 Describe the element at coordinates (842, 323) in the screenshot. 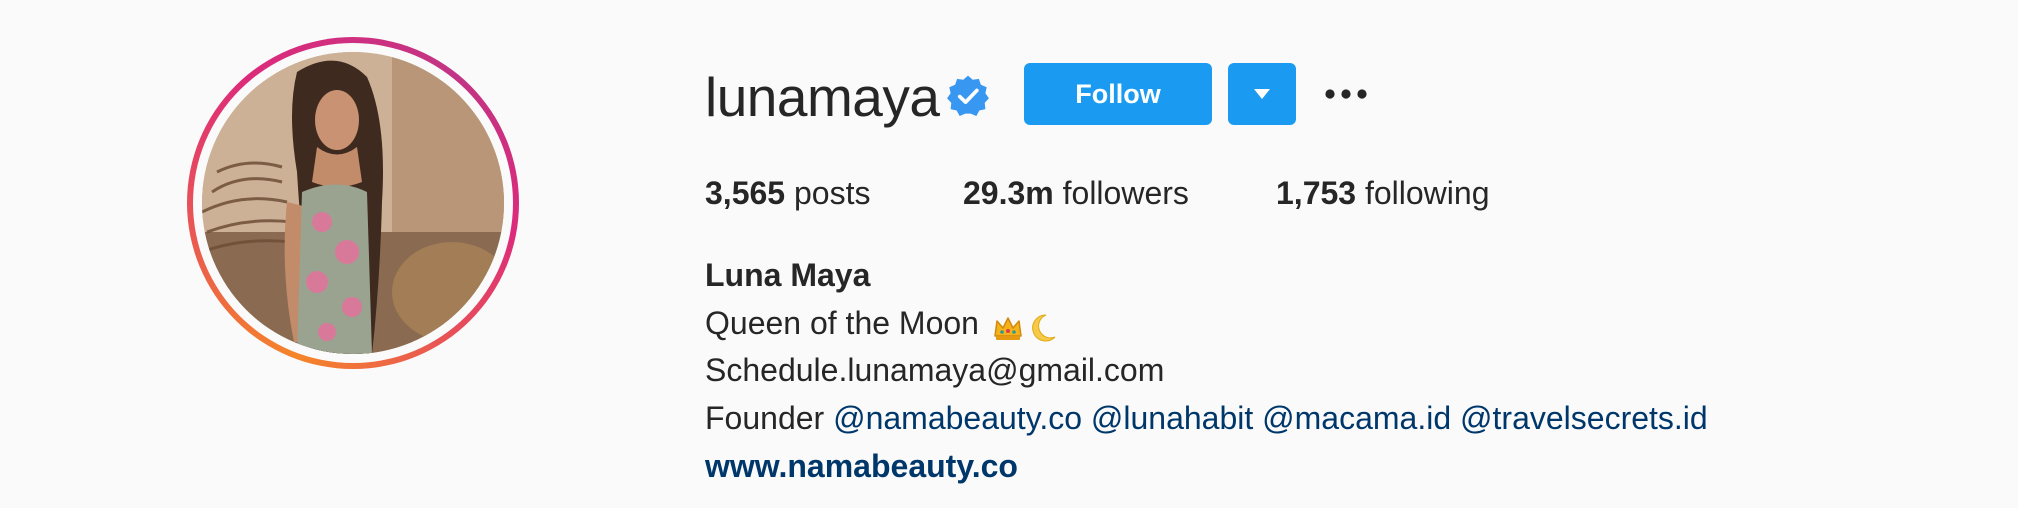

I see `tagline-text: Queen of the Moon` at that location.